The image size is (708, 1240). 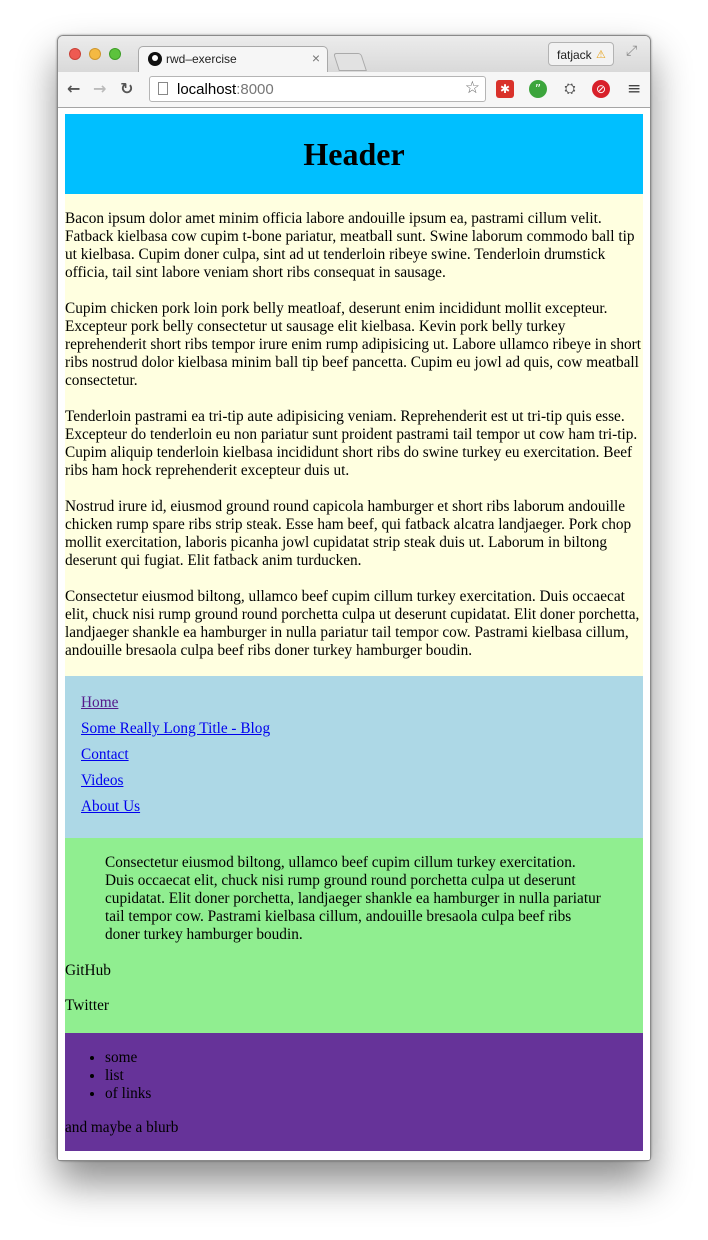 What do you see at coordinates (634, 89) in the screenshot?
I see `menu-icon: ≡` at bounding box center [634, 89].